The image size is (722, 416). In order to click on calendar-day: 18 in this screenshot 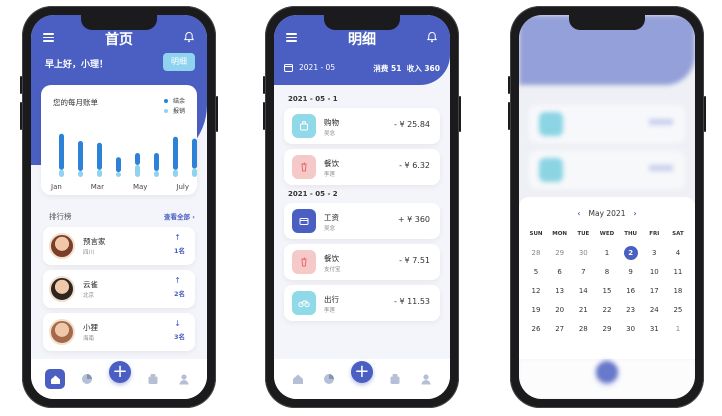, I will do `click(678, 291)`.